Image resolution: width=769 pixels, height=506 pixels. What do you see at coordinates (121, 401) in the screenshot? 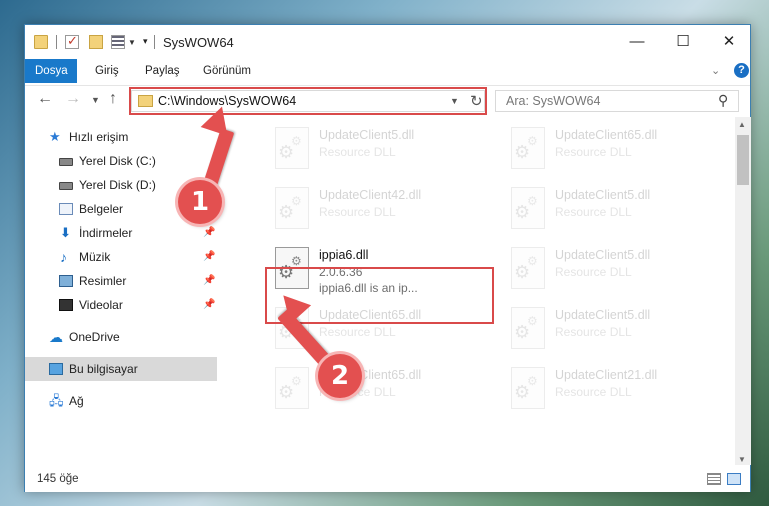
I see `sidebar-item-network: 🖧 Ağ` at bounding box center [121, 401].